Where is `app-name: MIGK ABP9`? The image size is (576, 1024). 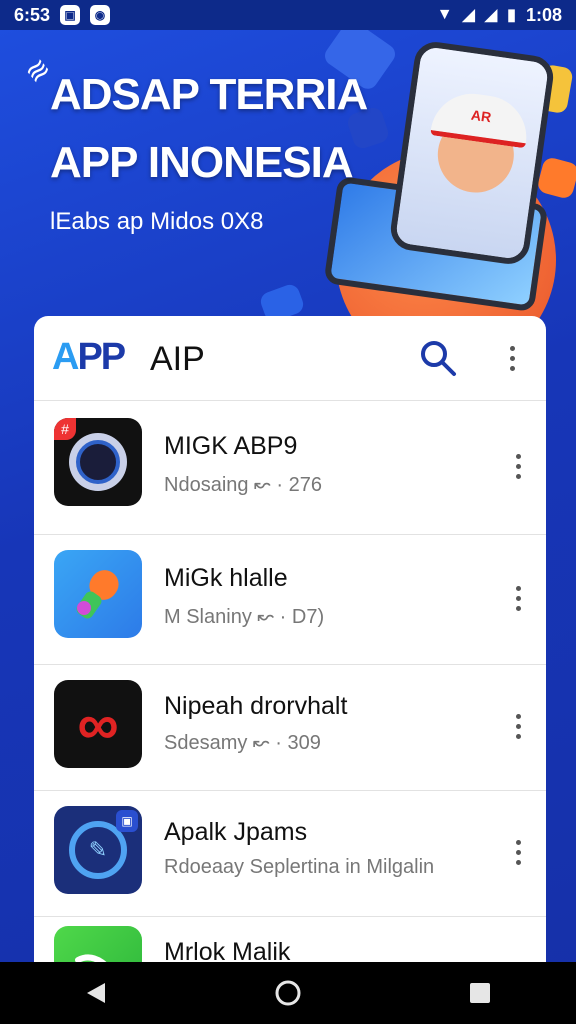 app-name: MIGK ABP9 is located at coordinates (231, 446).